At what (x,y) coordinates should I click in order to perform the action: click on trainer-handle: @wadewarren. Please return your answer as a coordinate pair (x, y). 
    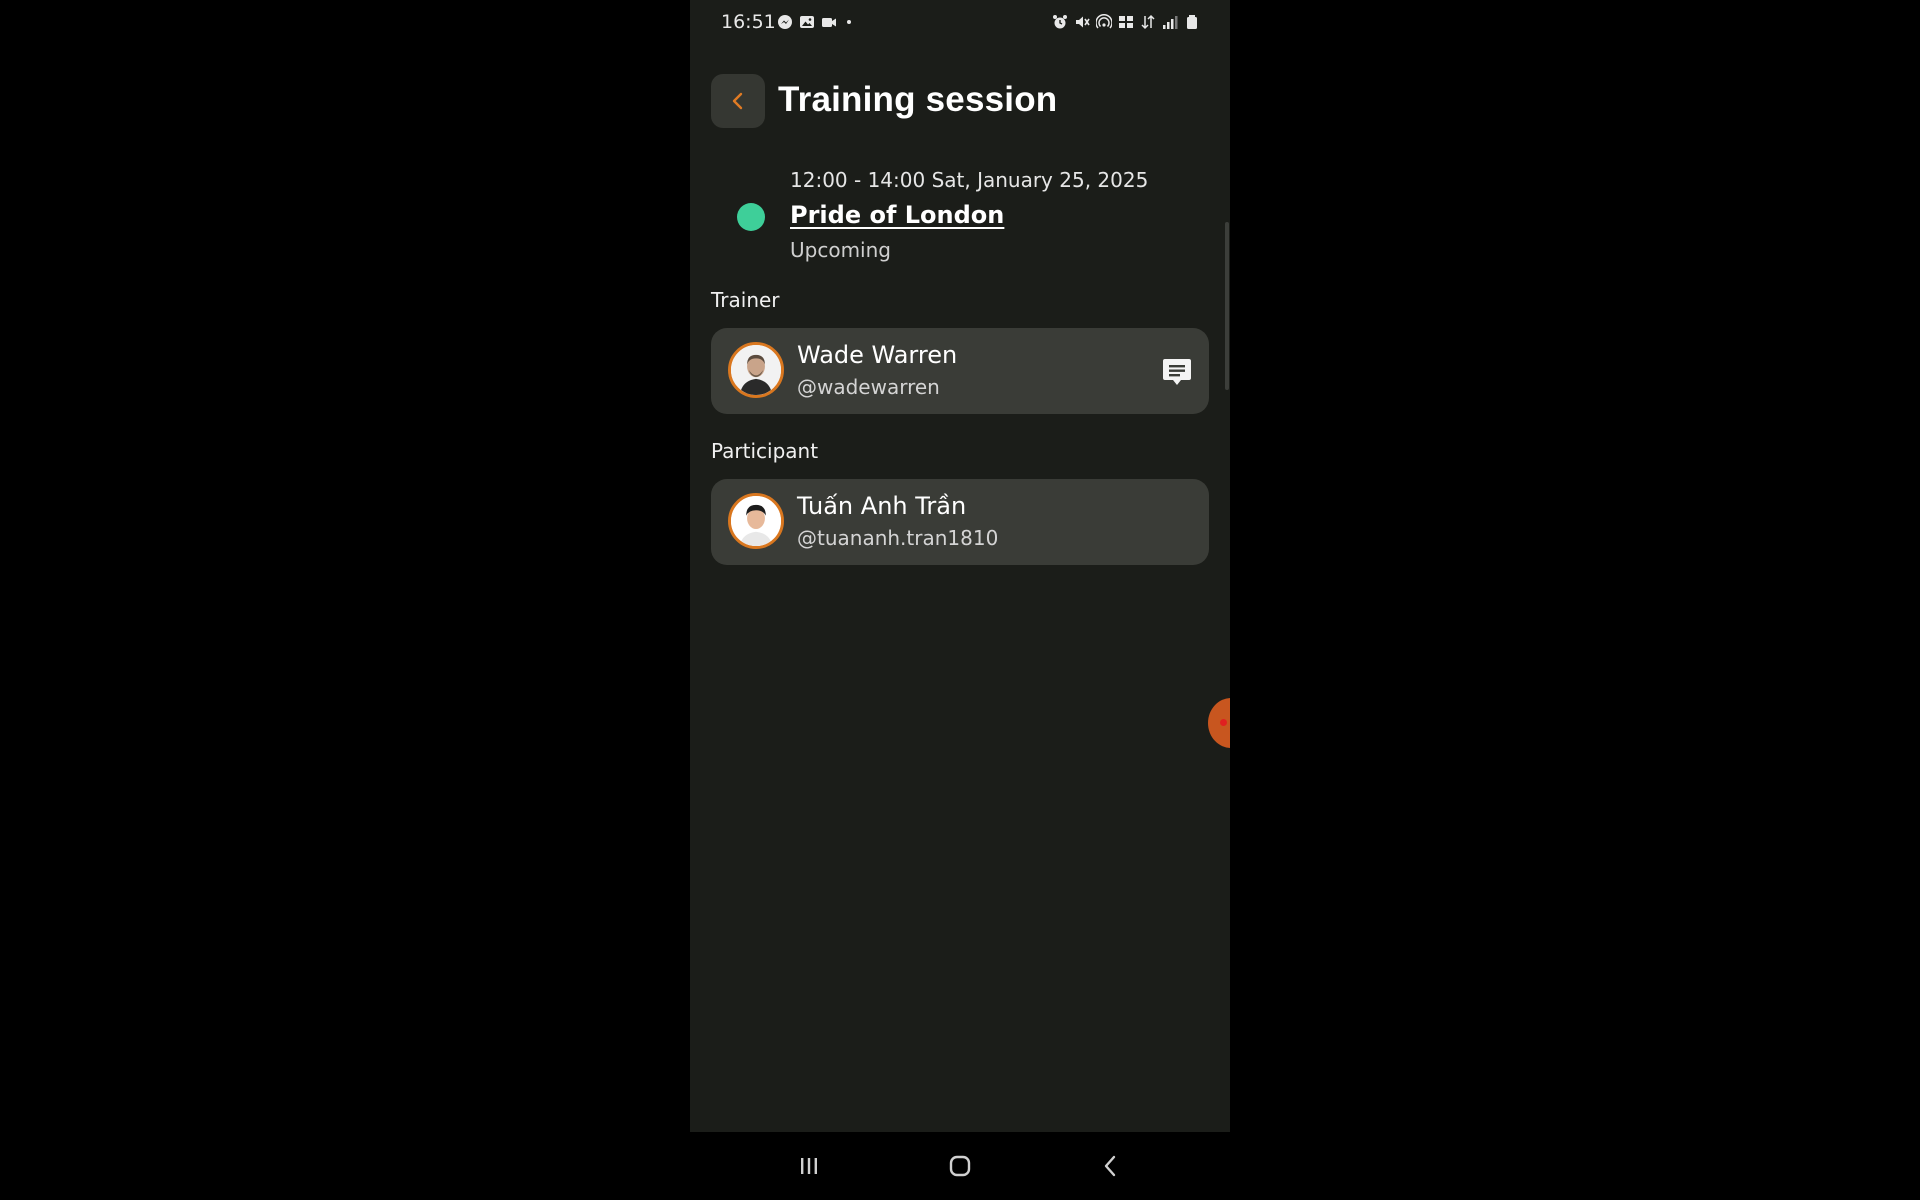
    Looking at the image, I should click on (868, 387).